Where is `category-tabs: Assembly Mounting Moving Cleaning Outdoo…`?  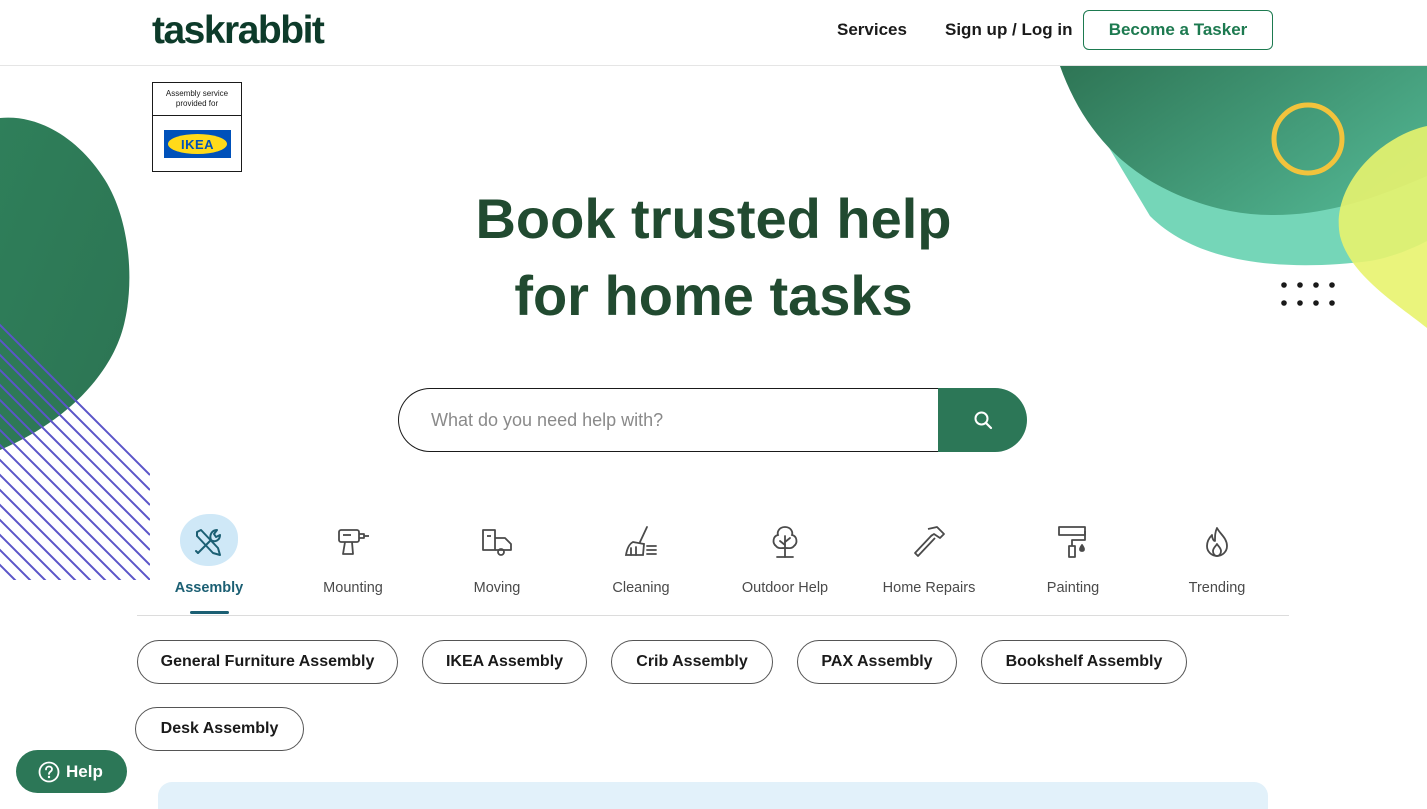
category-tabs: Assembly Mounting Moving Cleaning Outdoo… is located at coordinates (713, 563).